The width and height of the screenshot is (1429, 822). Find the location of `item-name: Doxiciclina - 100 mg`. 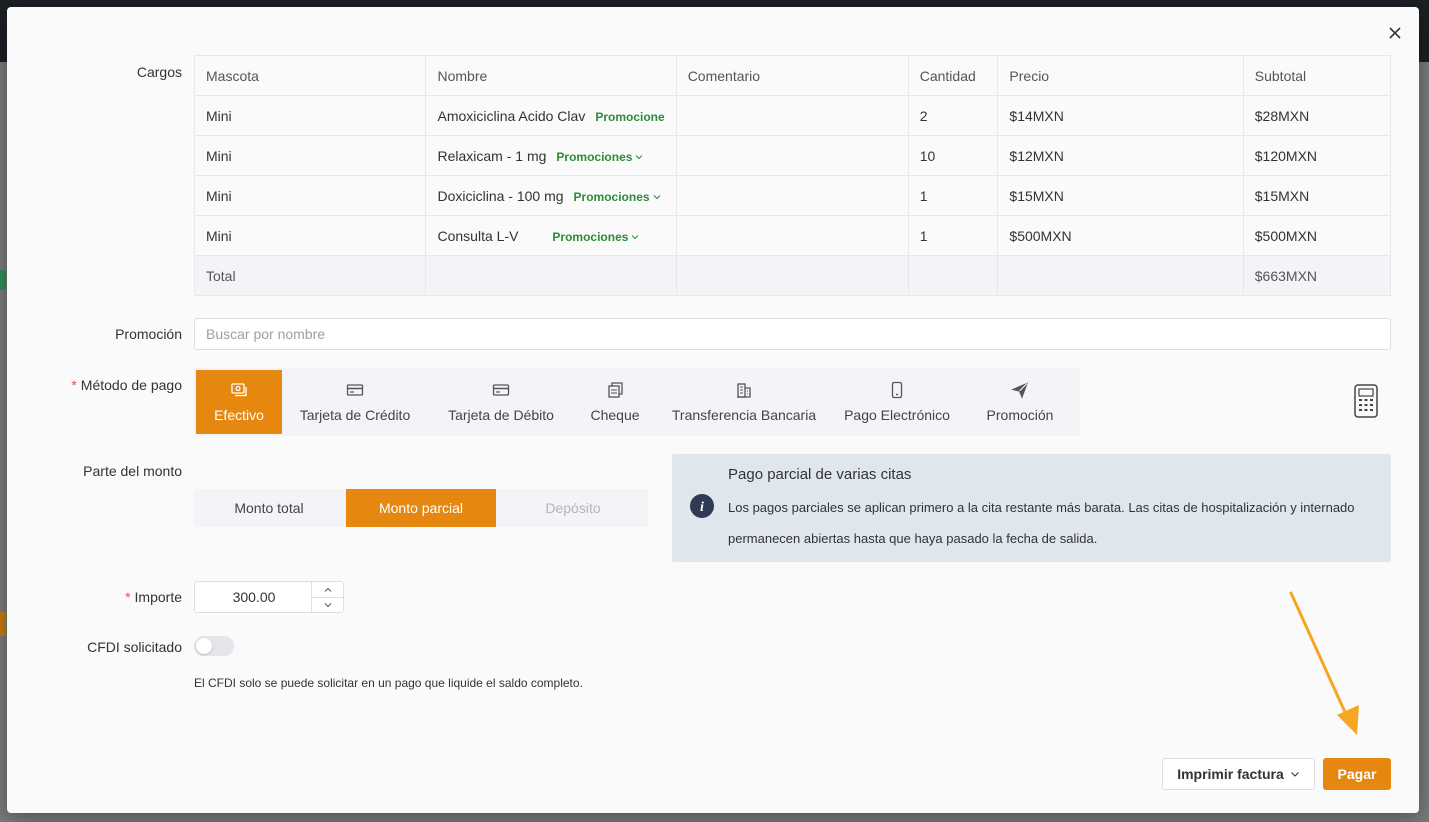

item-name: Doxiciclina - 100 mg is located at coordinates (500, 195).